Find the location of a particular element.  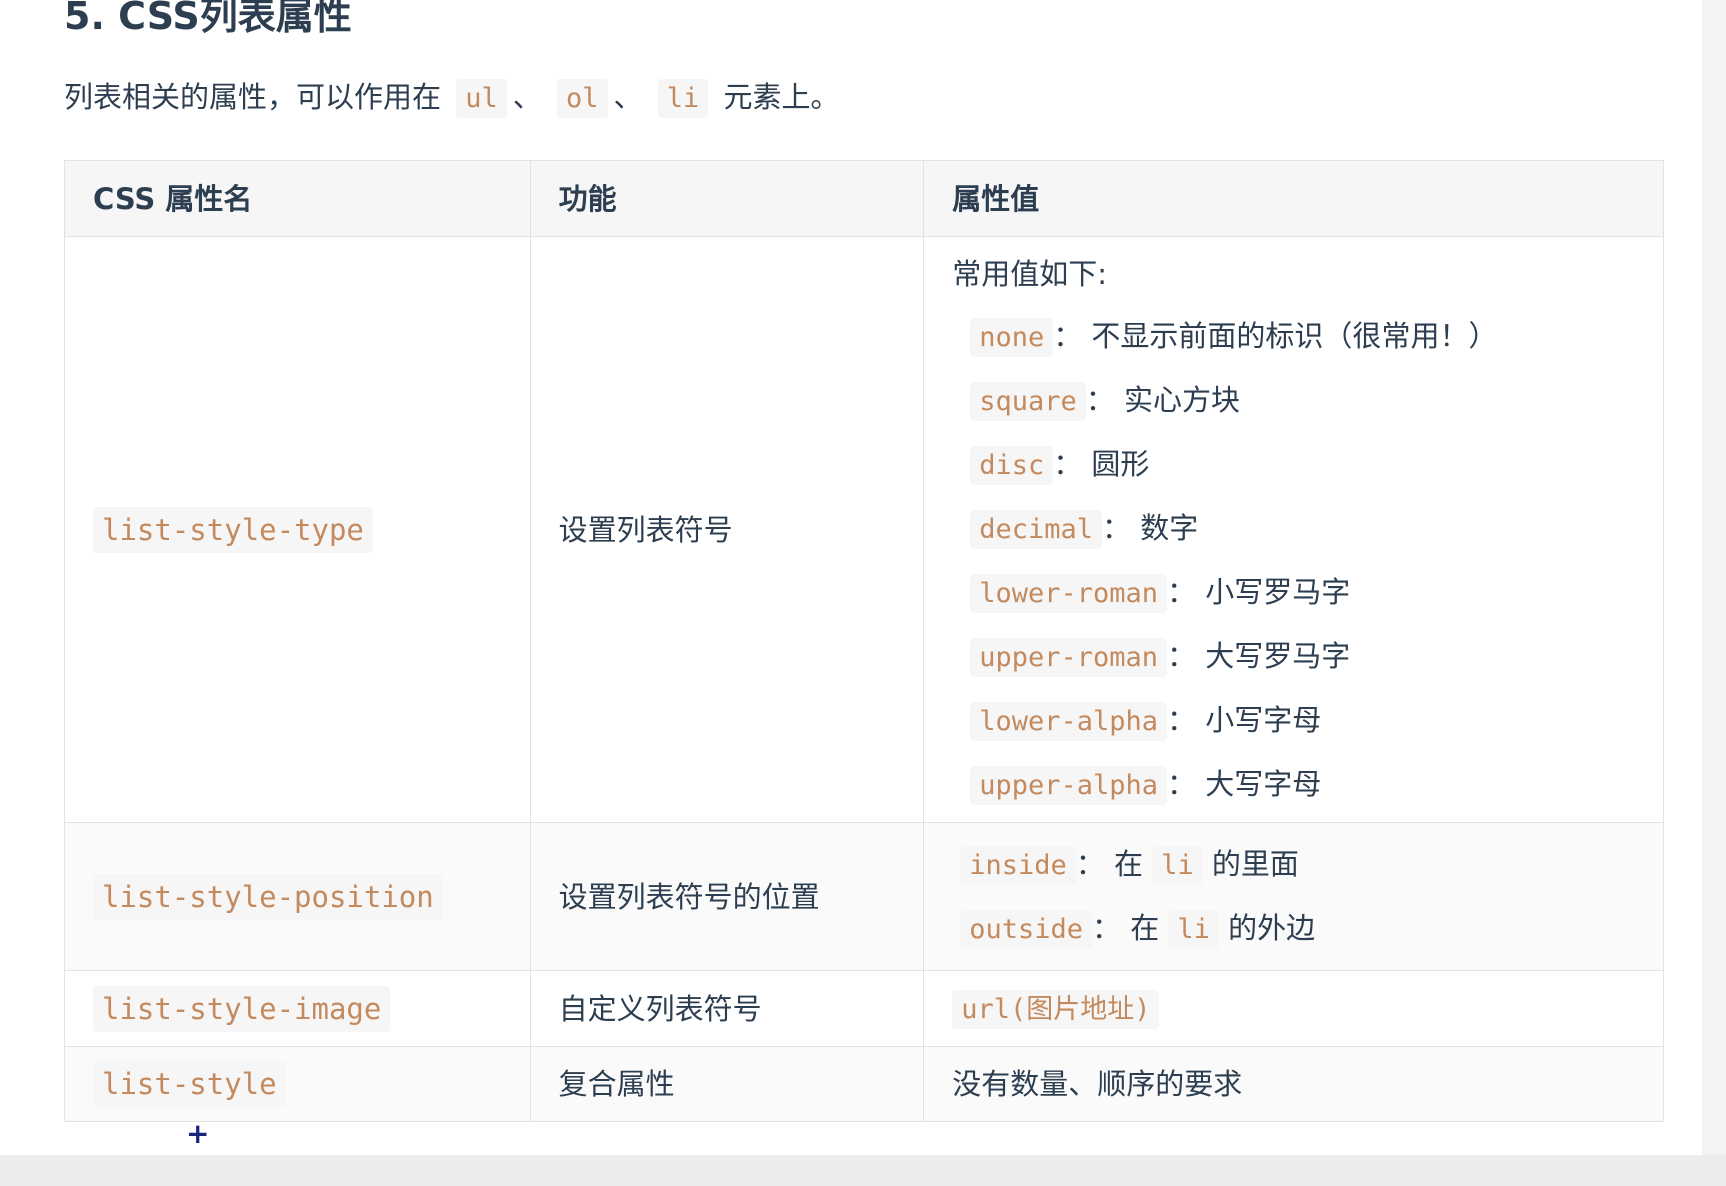

value-code: decimal is located at coordinates (1036, 529).